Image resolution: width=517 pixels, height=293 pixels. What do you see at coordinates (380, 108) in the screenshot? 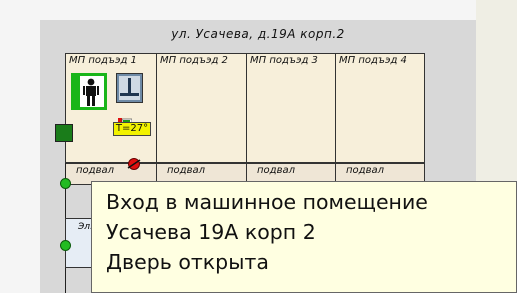
I see `entrance-4: МП подъэд 4` at bounding box center [380, 108].